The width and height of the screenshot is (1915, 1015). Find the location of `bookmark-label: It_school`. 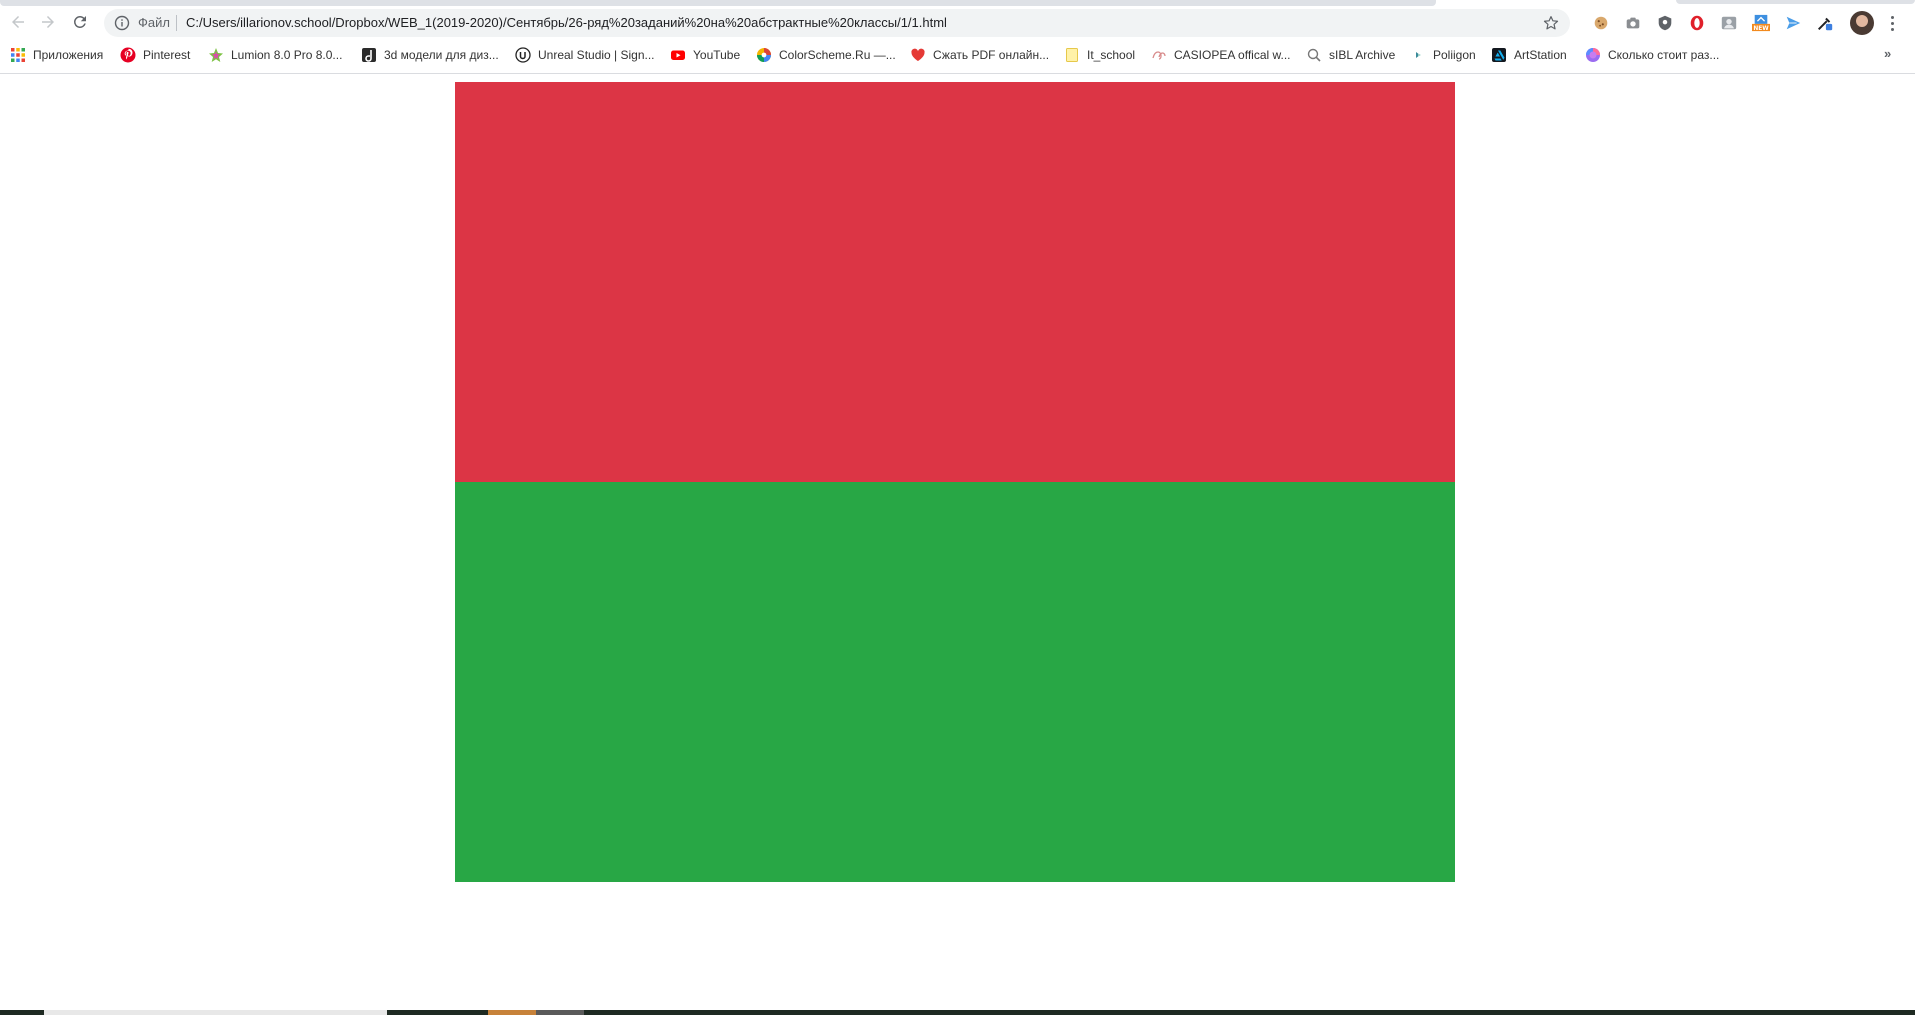

bookmark-label: It_school is located at coordinates (1111, 55).